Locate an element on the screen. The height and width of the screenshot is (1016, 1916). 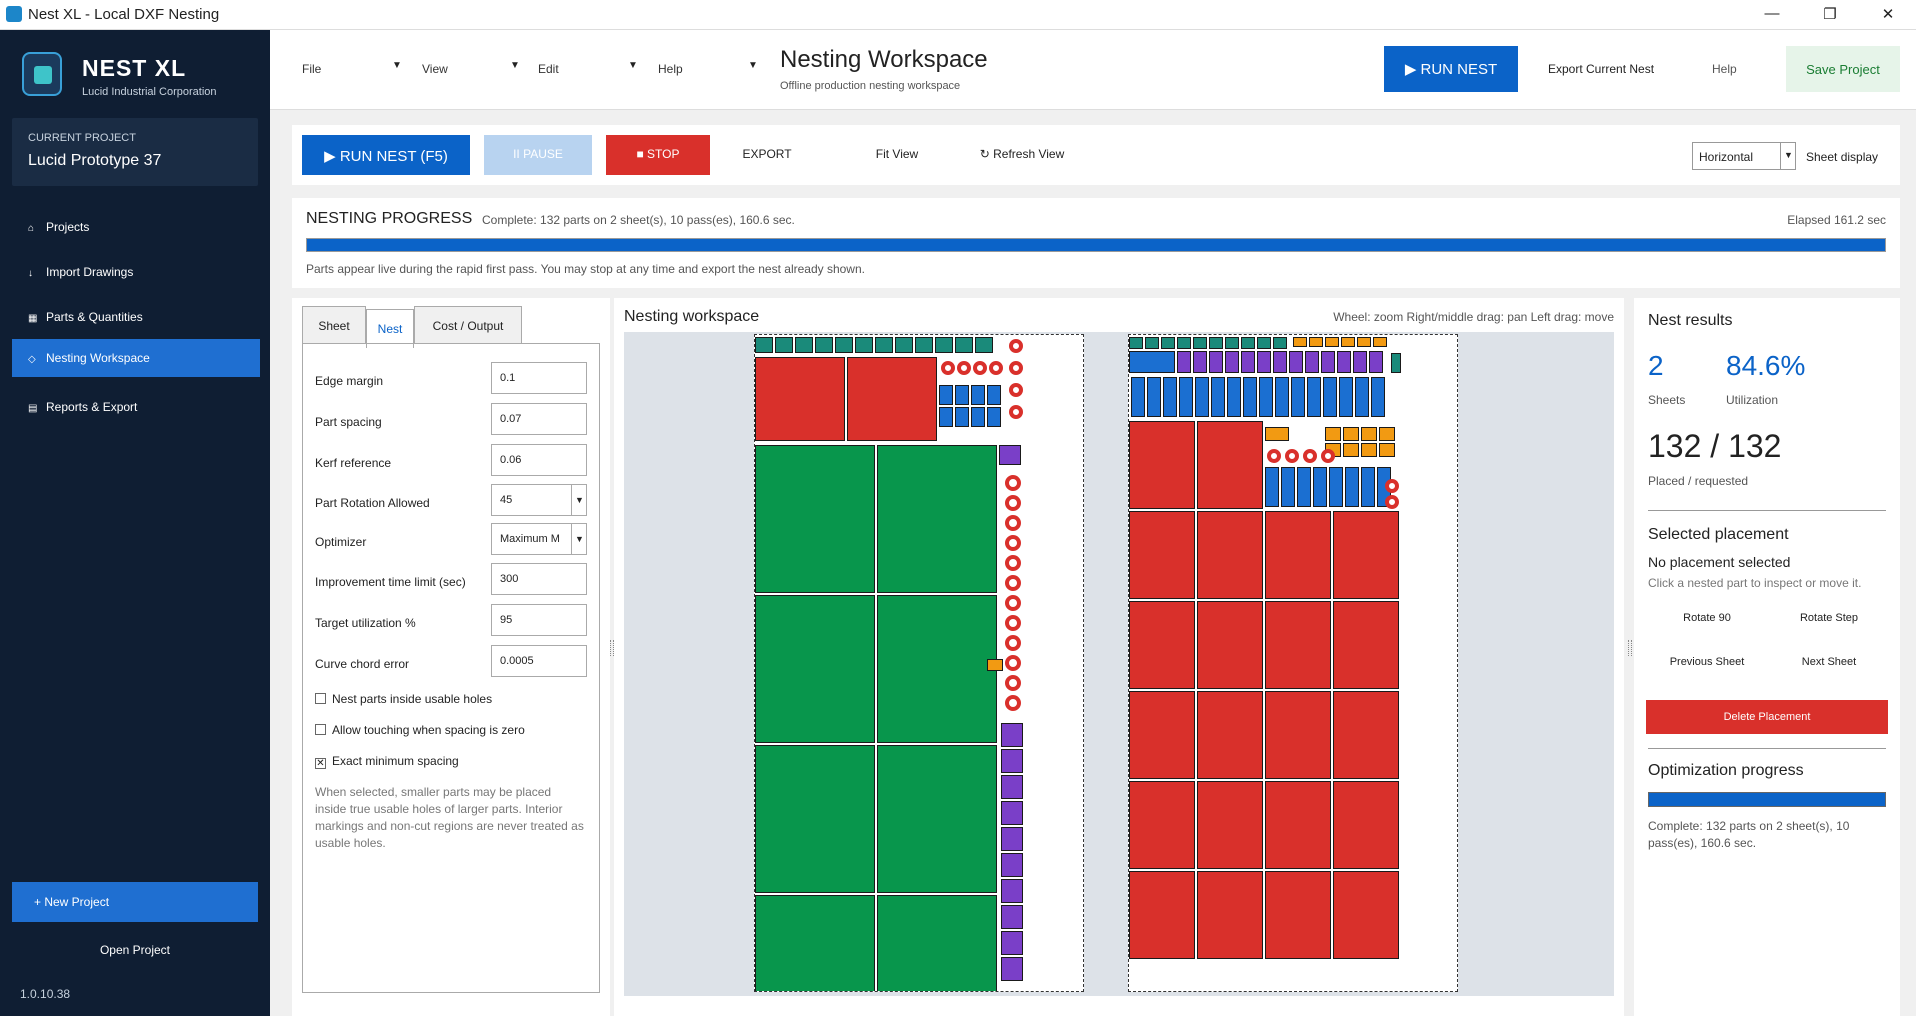
kerf-reference-field: 0.06 is located at coordinates (539, 460).